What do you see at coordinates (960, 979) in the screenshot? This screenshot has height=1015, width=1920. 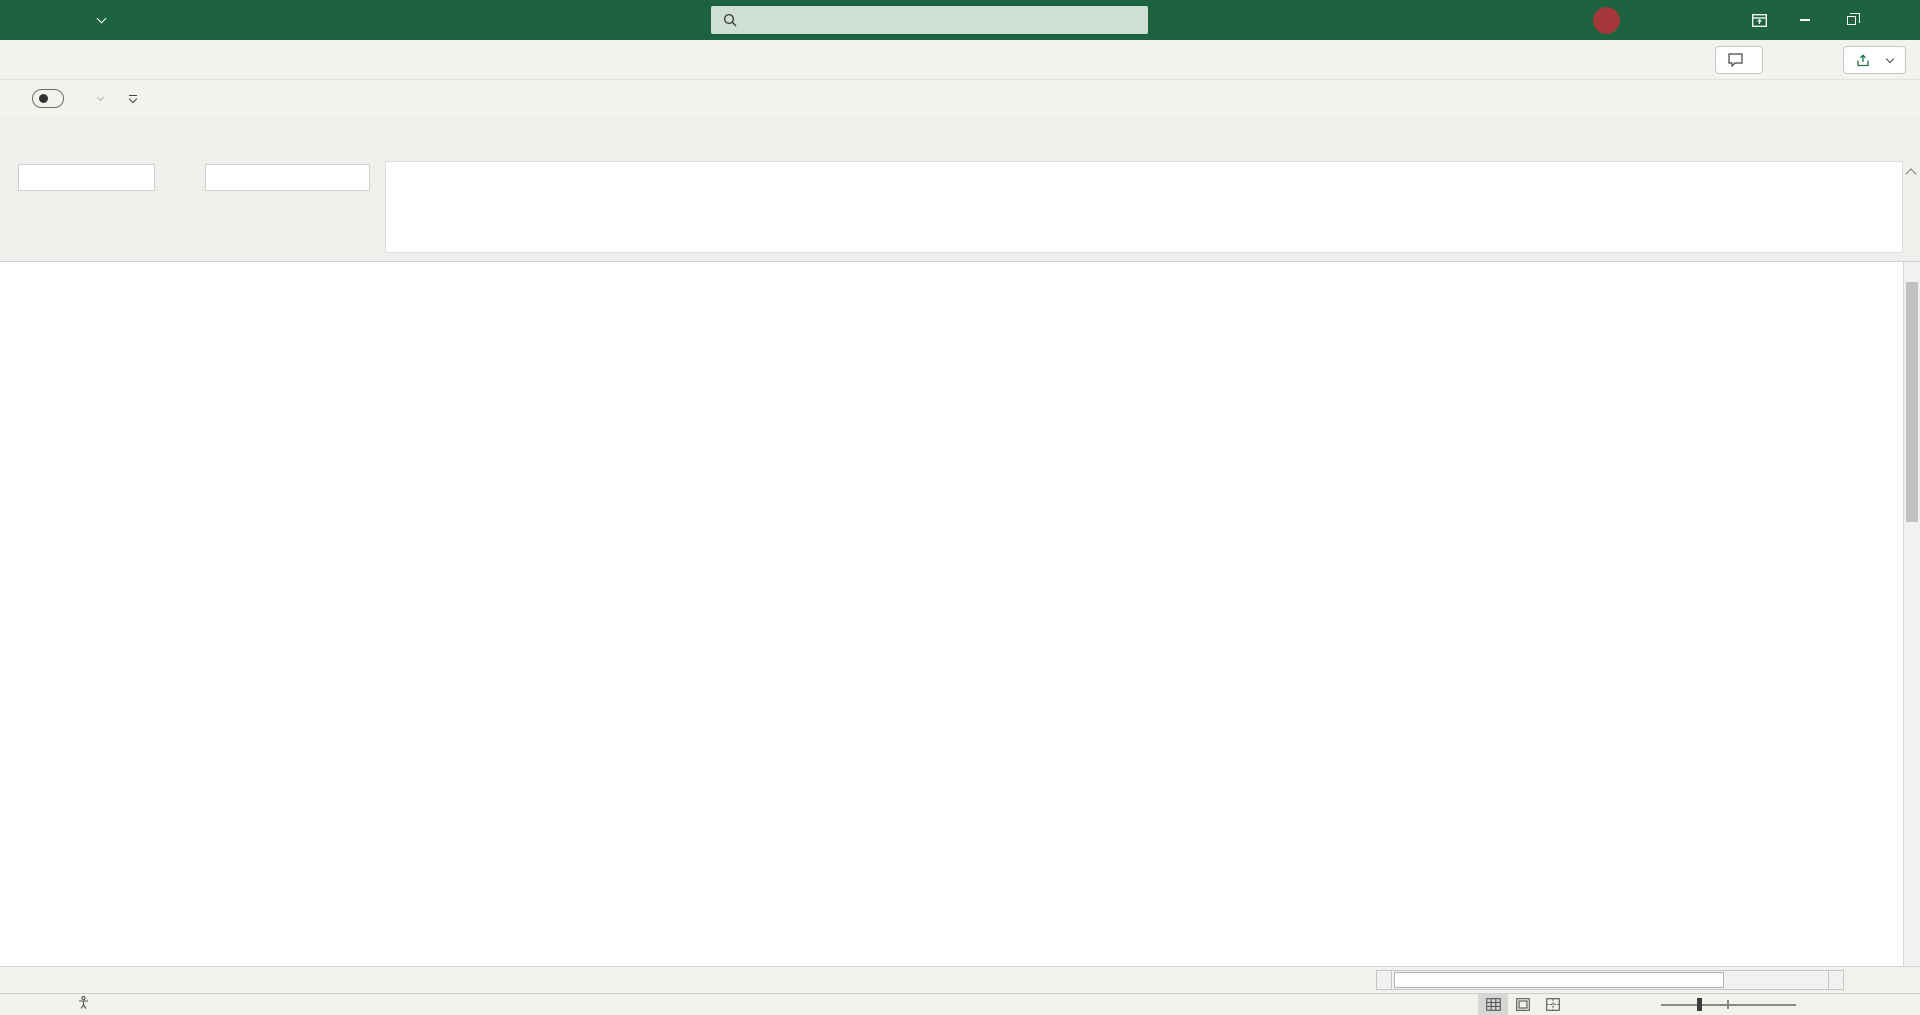 I see `sheet-tab-bar` at bounding box center [960, 979].